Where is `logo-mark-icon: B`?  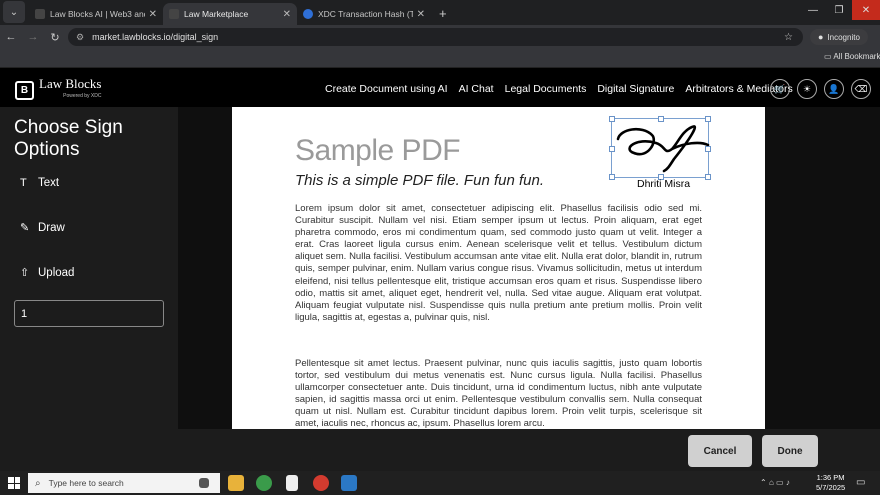
logo-mark-icon: B is located at coordinates (24, 90).